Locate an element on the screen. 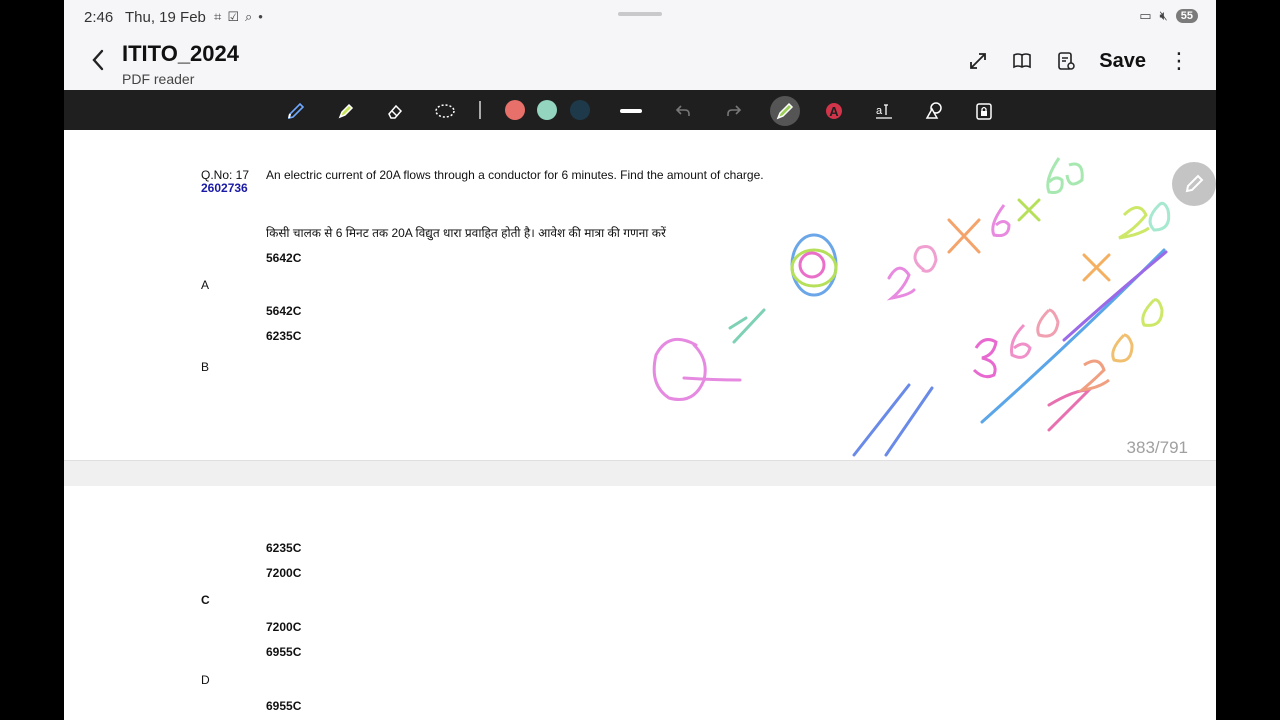 The width and height of the screenshot is (1280, 720). text-color-tool: A is located at coordinates (834, 111).